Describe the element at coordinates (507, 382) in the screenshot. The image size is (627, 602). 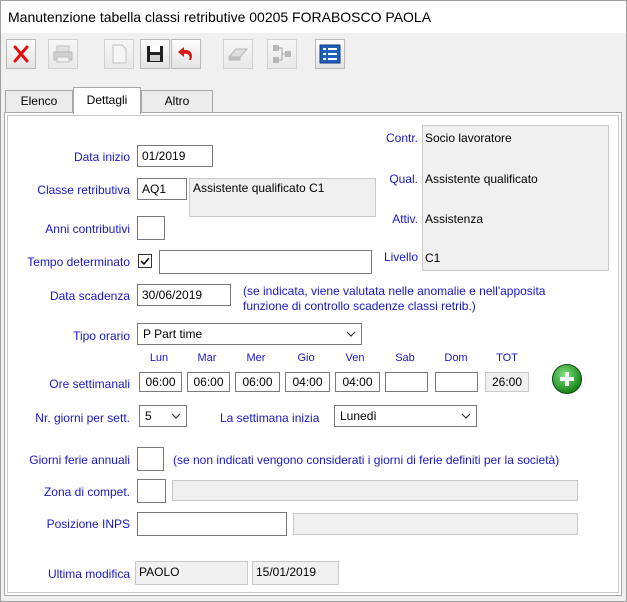
I see `ore-total: 26:00` at that location.